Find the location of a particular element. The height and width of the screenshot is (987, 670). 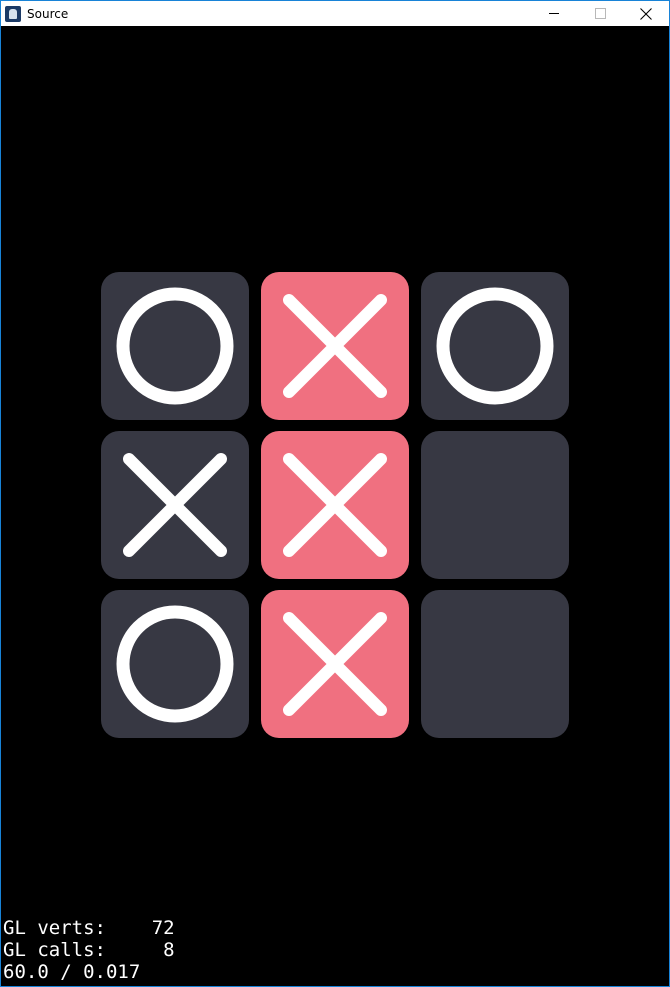

board-cell-r1-c1 is located at coordinates (335, 505).